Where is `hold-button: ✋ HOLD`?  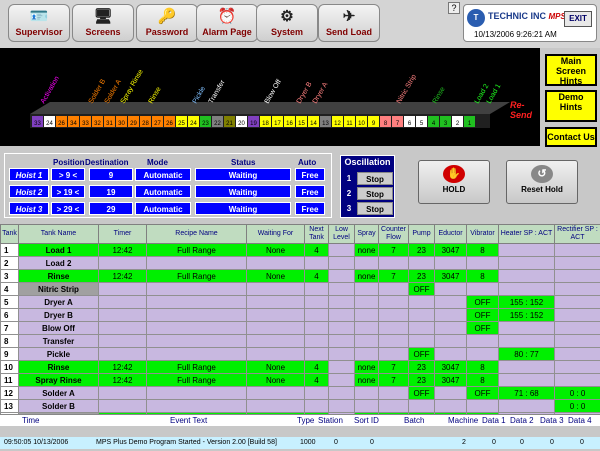 hold-button: ✋ HOLD is located at coordinates (454, 182).